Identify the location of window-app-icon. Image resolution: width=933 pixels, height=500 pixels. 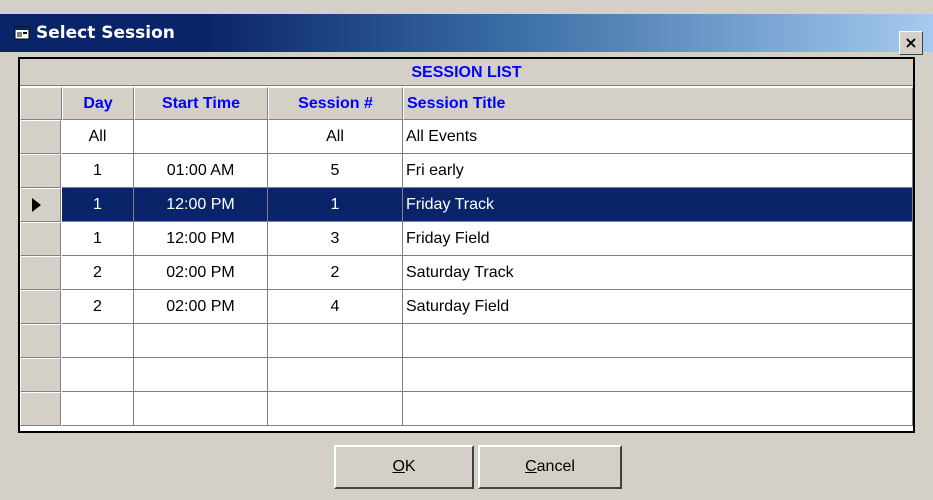
(22, 33).